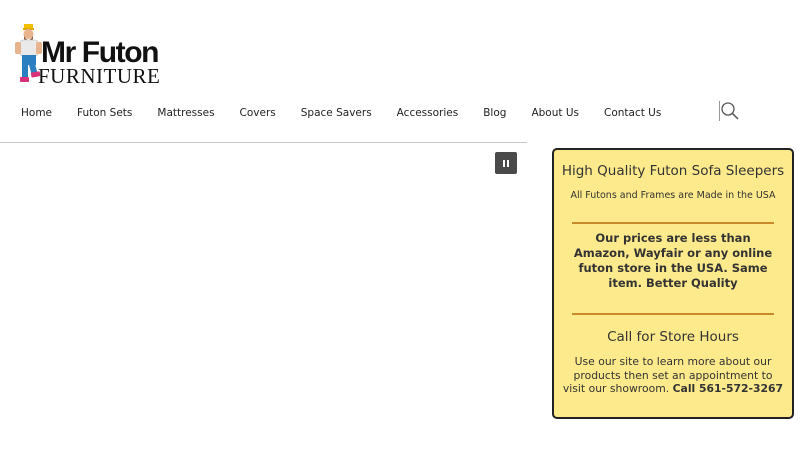 The width and height of the screenshot is (800, 450). I want to click on logo-subtitle: FURNITURE, so click(99, 76).